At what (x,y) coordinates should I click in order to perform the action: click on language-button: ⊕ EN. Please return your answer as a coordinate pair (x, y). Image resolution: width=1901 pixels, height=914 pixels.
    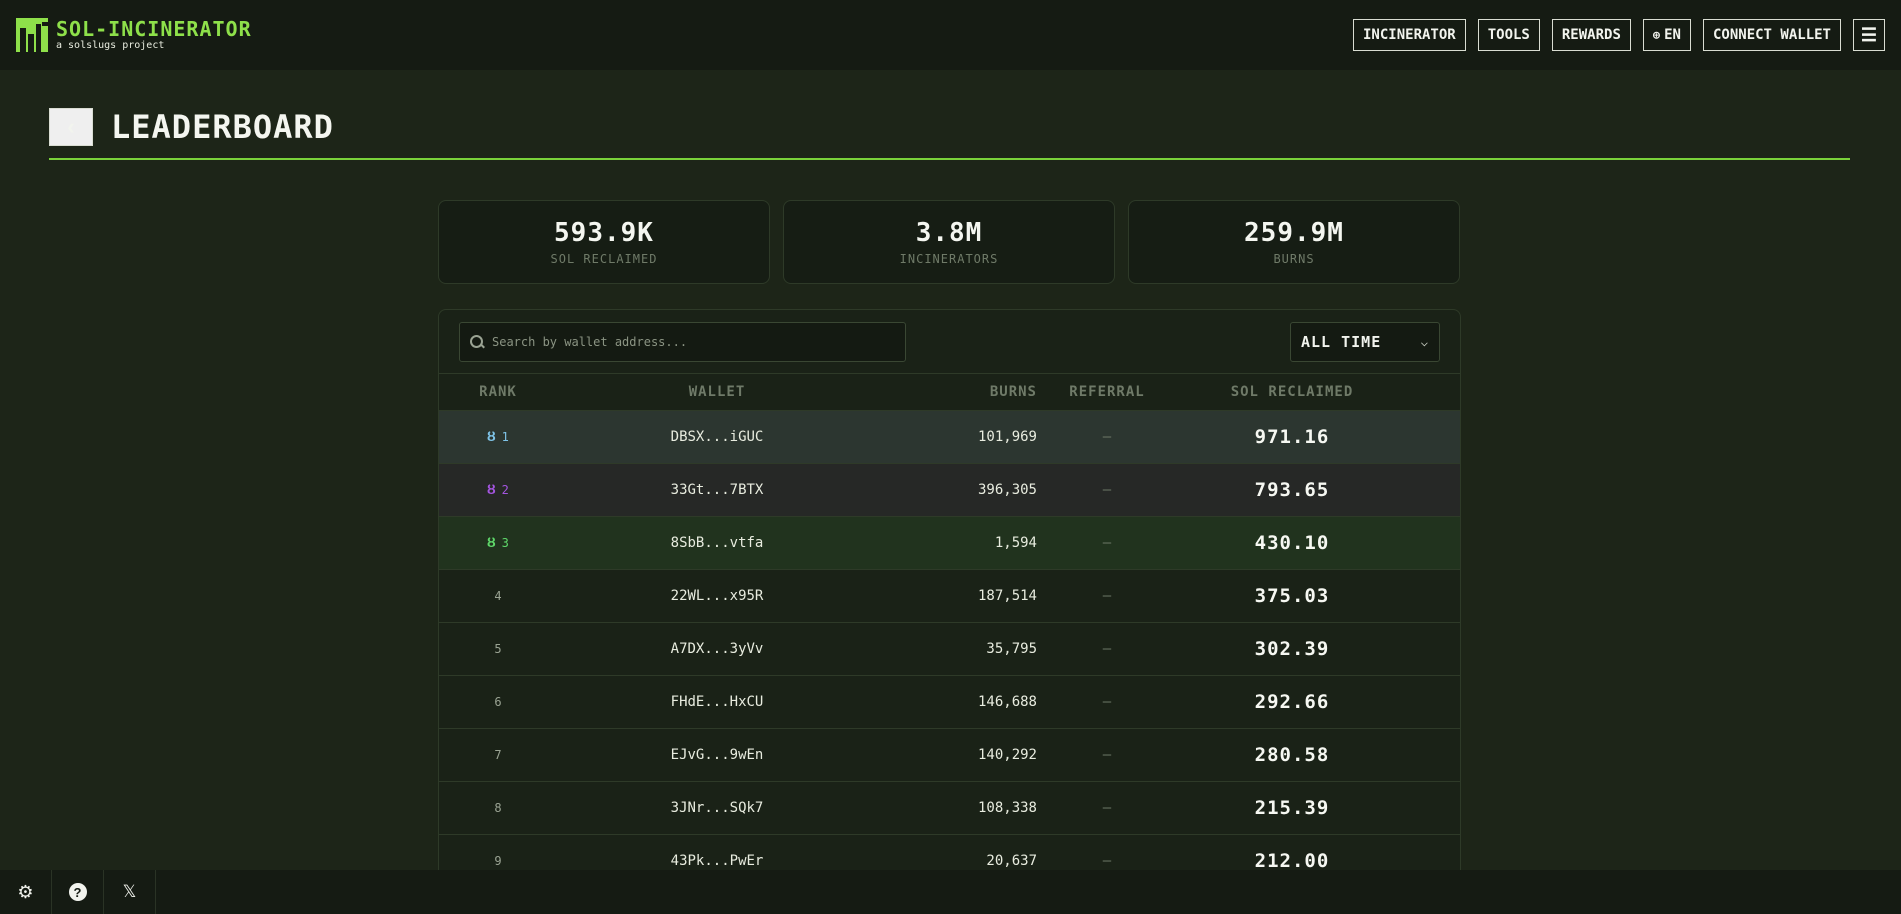
    Looking at the image, I should click on (1666, 35).